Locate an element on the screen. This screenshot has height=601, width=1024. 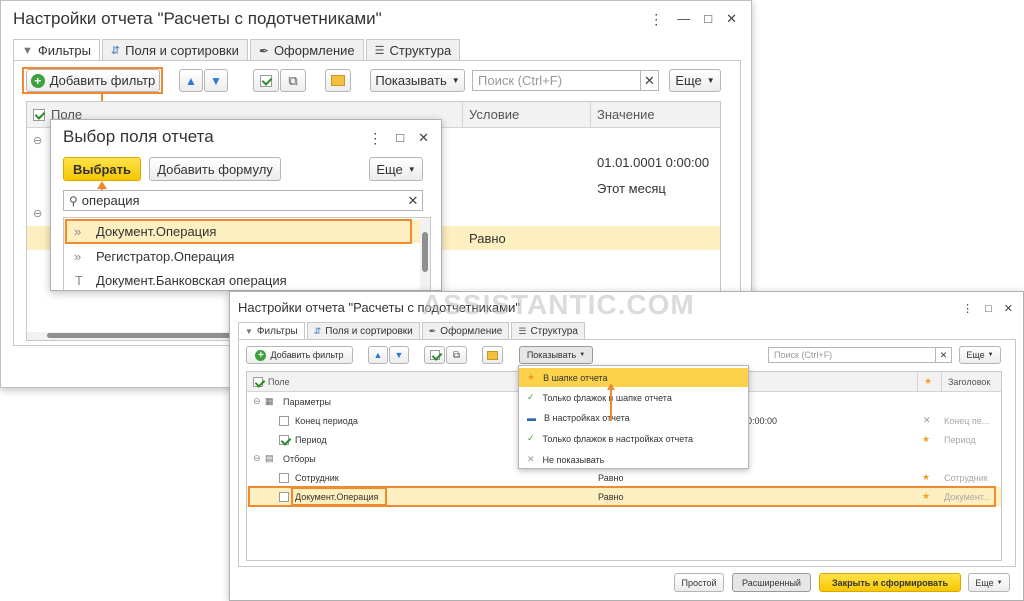
select-button: Выбрать is located at coordinates (102, 169).